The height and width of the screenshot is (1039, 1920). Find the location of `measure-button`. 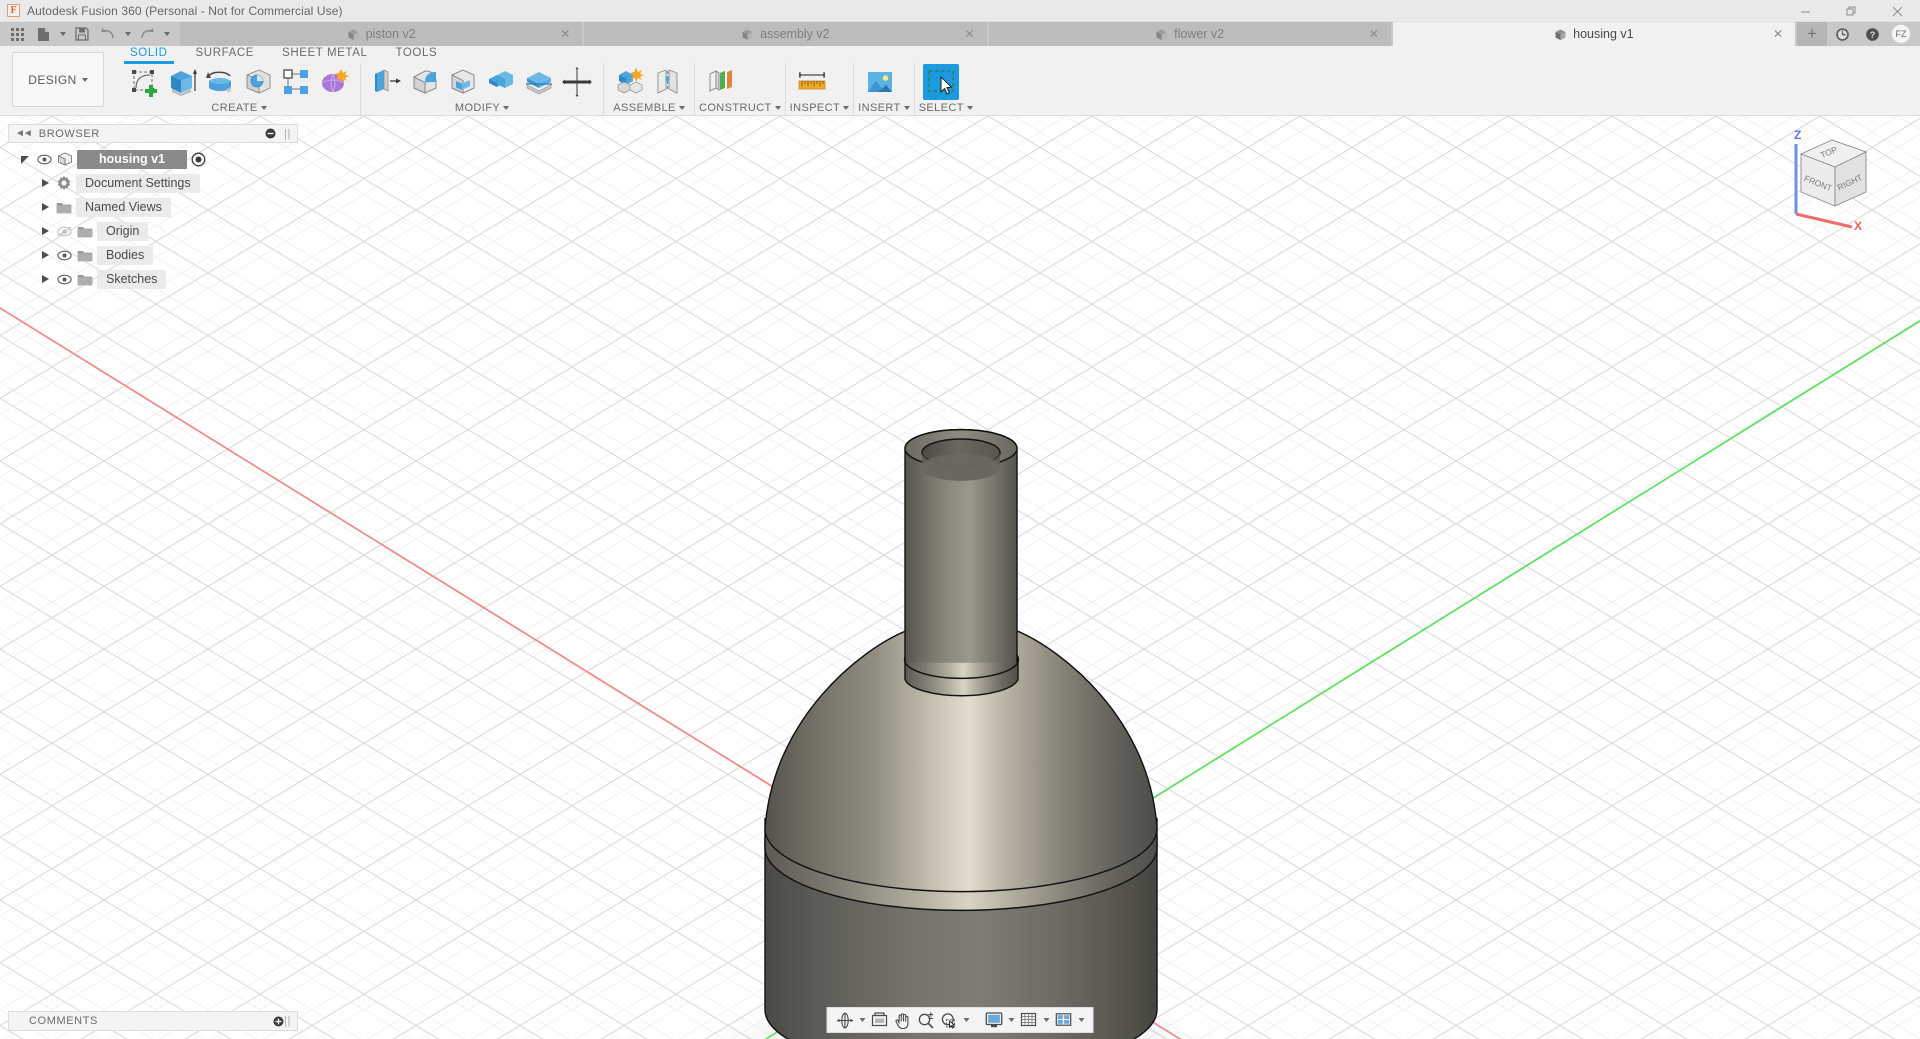

measure-button is located at coordinates (812, 82).